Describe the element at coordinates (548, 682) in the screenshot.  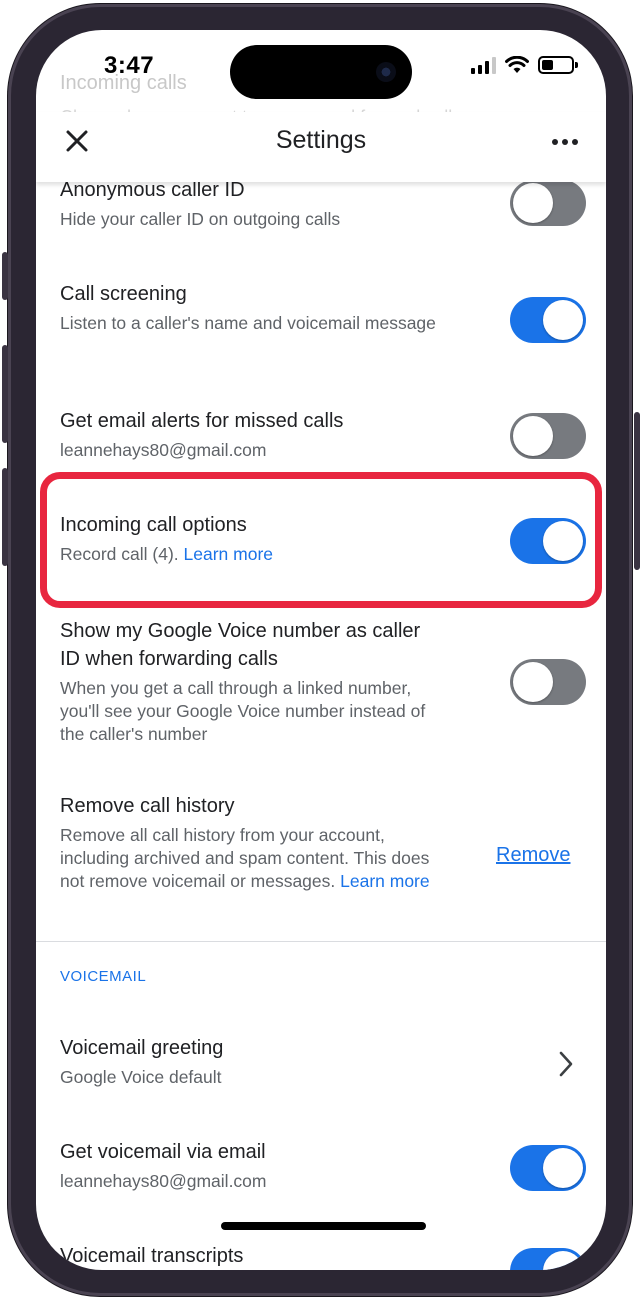
I see `show-gv-number-toggle` at that location.